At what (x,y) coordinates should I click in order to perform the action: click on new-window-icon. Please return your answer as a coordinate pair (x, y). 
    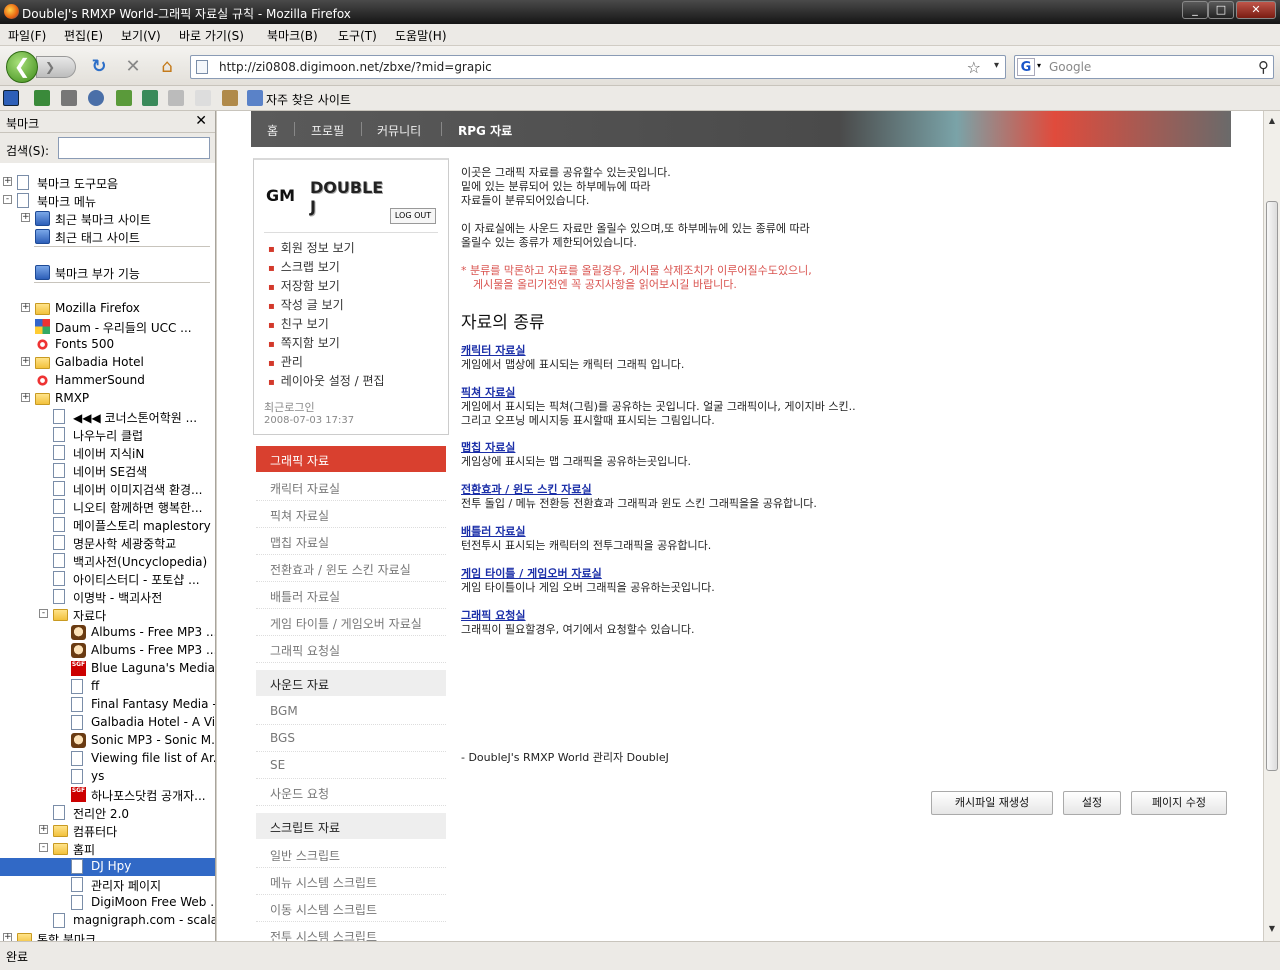
    Looking at the image, I should click on (150, 98).